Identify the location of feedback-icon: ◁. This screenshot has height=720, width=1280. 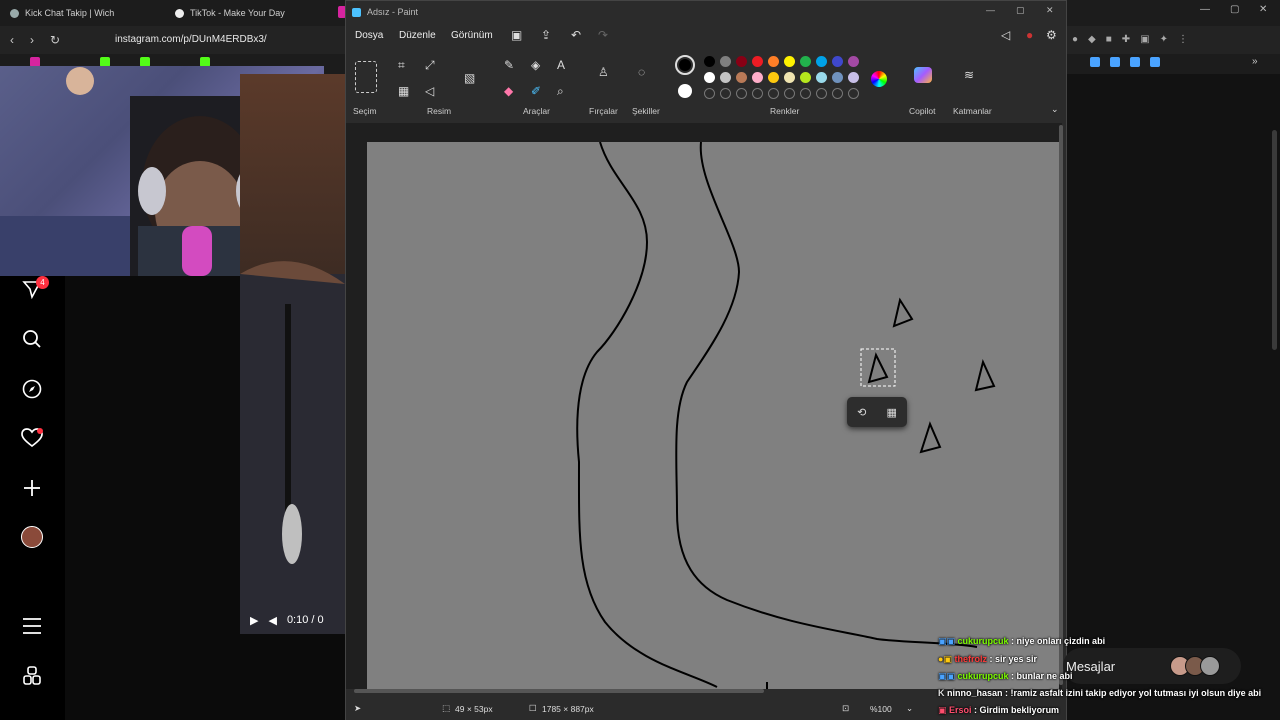
(1005, 35).